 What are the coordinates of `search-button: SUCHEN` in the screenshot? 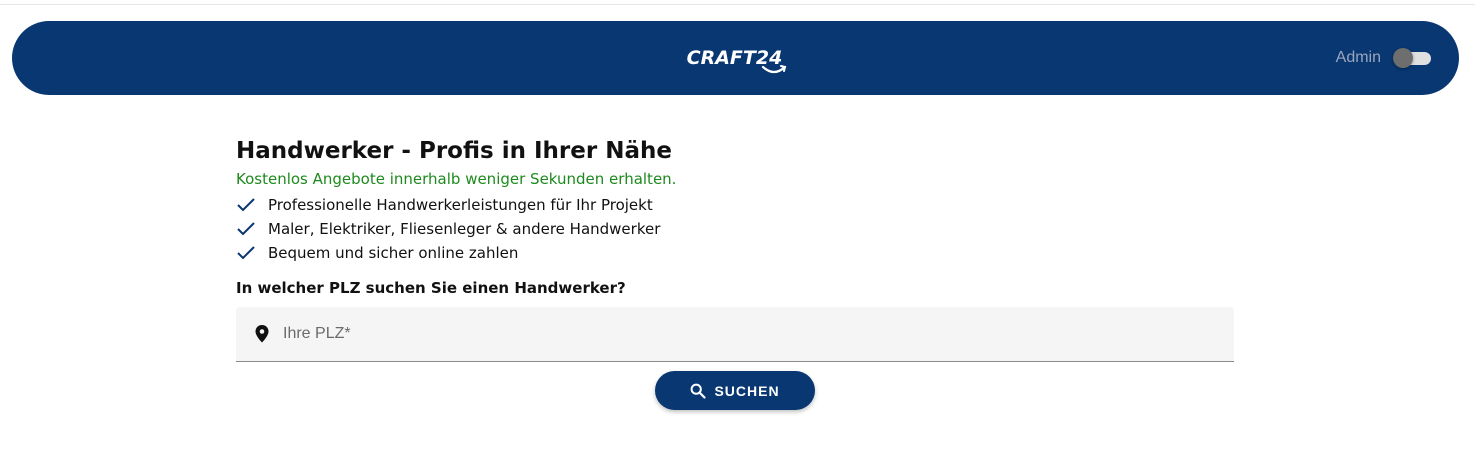 It's located at (735, 390).